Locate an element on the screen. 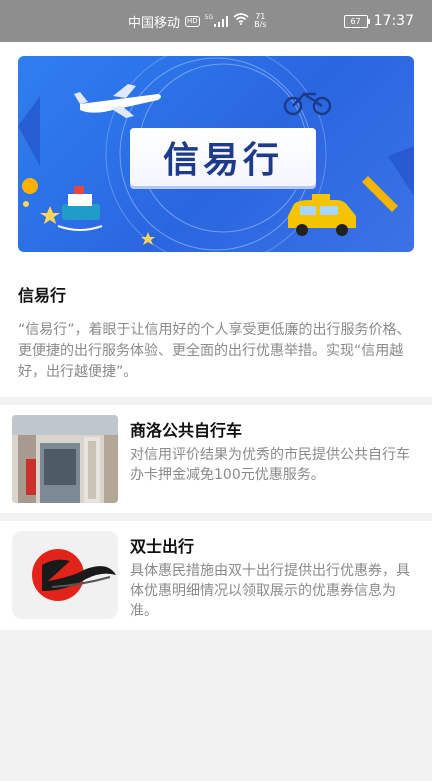 The width and height of the screenshot is (432, 781). bike-service-description: 对信用评价结果为优秀的市民提供公共自行车办卡押金减免100元优惠服务。 is located at coordinates (270, 465).